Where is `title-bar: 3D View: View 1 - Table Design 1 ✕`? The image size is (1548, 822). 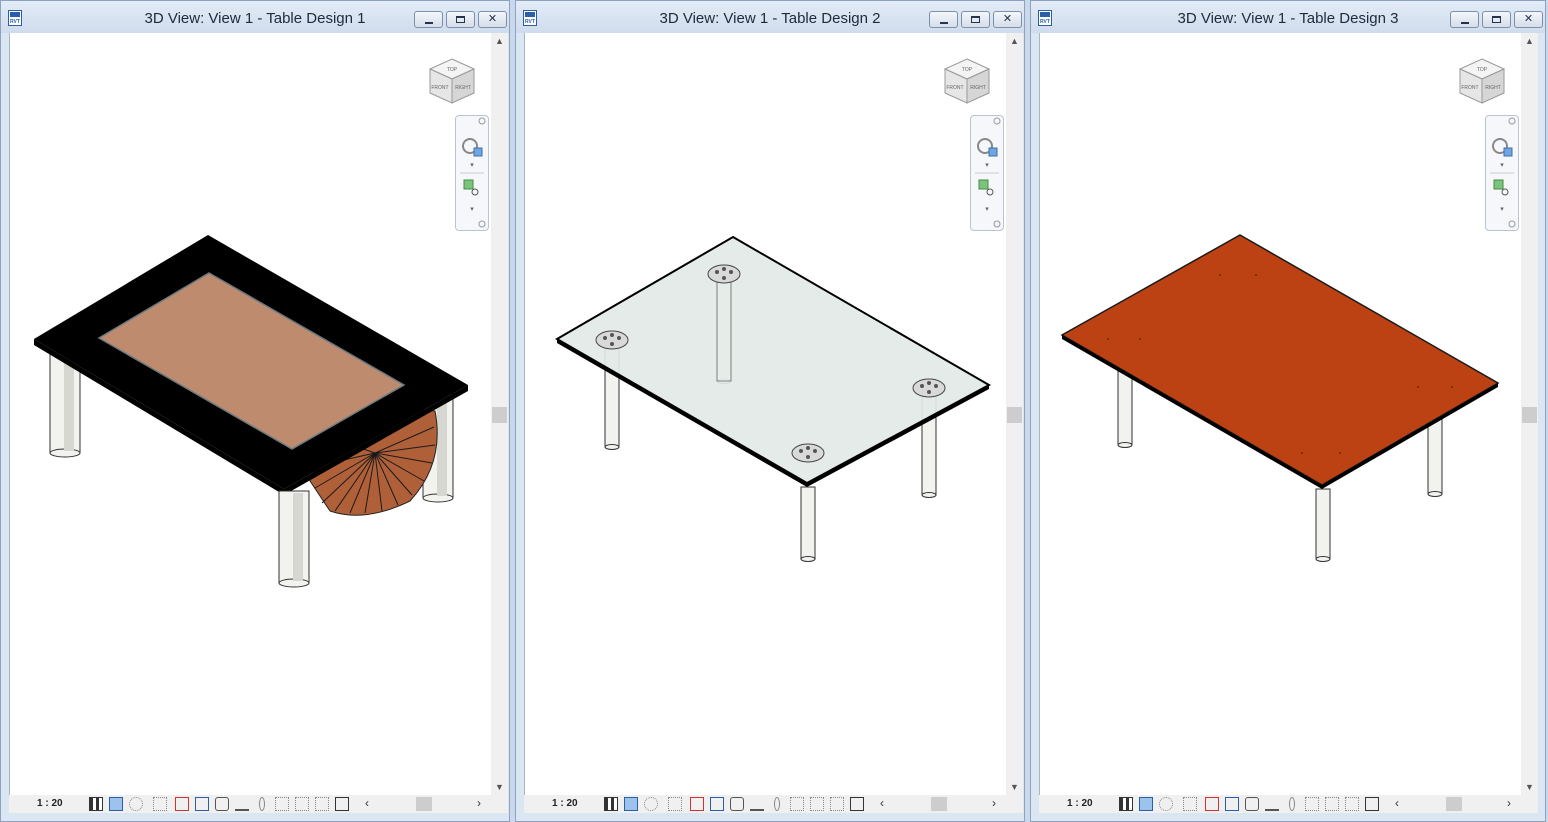
title-bar: 3D View: View 1 - Table Design 1 ✕ is located at coordinates (255, 17).